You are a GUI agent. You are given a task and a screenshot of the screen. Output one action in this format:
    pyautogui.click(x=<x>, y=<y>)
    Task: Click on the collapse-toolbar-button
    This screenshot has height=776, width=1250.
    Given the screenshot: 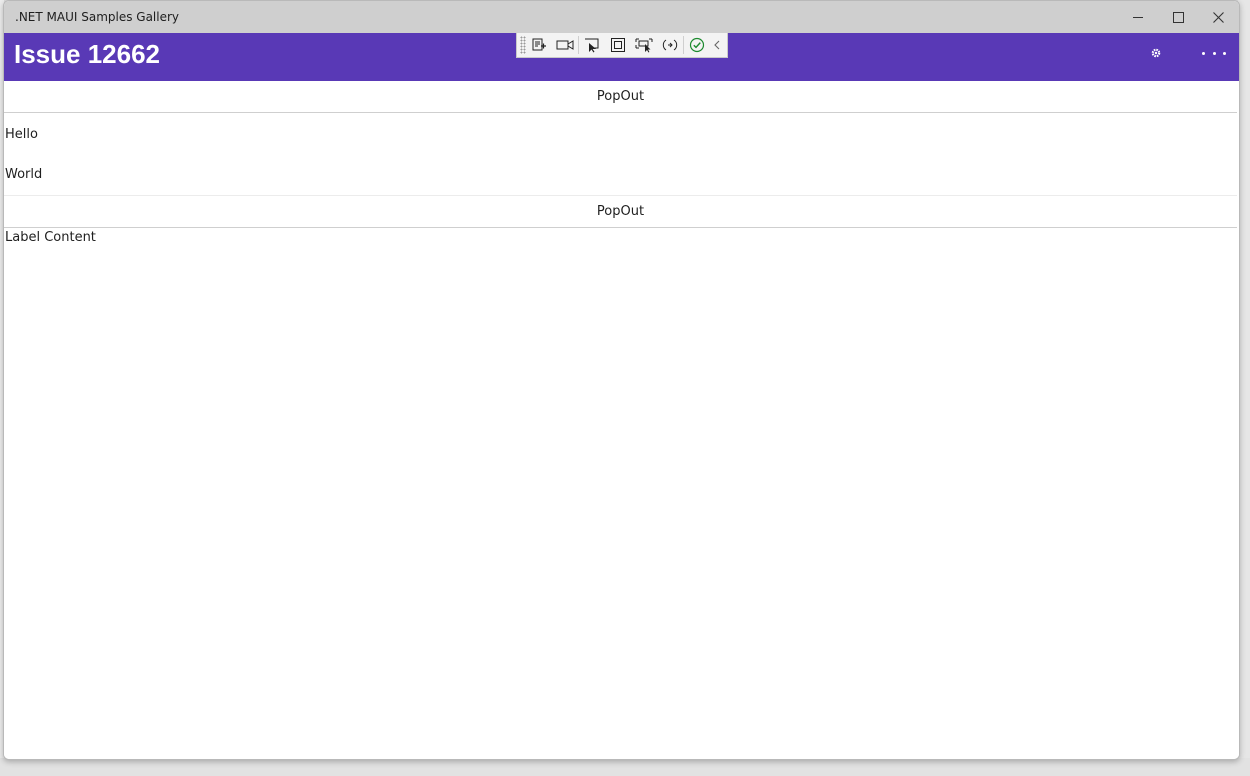 What is the action you would take?
    pyautogui.click(x=717, y=45)
    